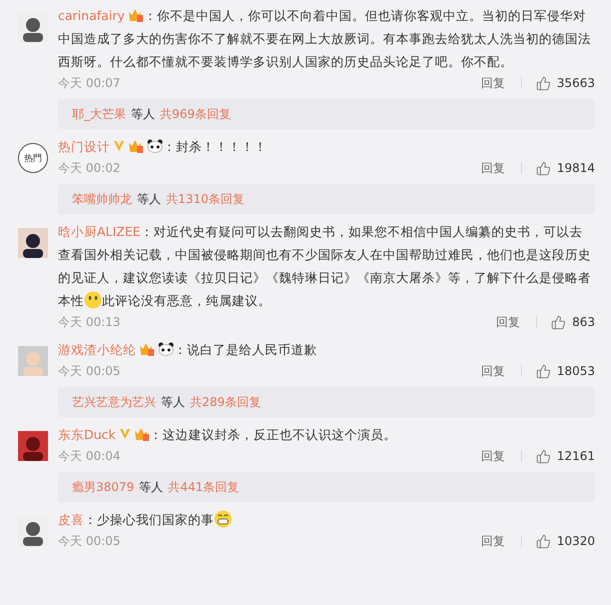 This screenshot has width=611, height=605. Describe the element at coordinates (90, 168) in the screenshot. I see `comment-time: 今天 00:02` at that location.